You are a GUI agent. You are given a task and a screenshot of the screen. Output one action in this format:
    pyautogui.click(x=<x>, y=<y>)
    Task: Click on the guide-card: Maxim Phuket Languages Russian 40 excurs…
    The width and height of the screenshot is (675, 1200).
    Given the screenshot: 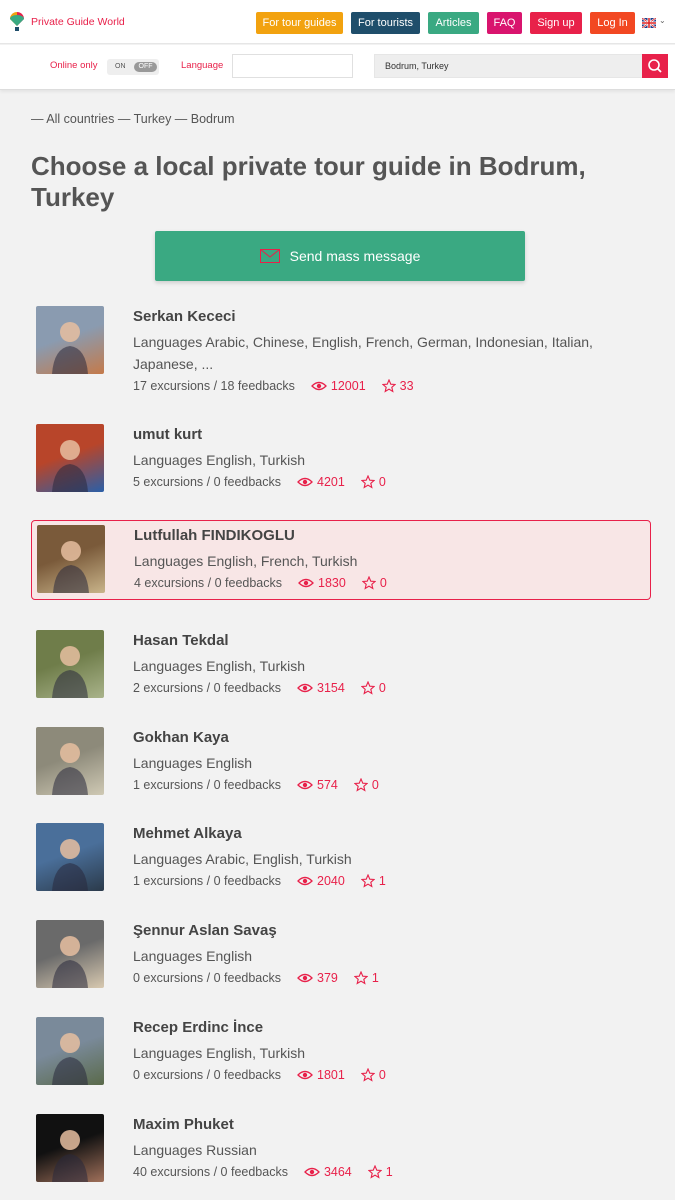 What is the action you would take?
    pyautogui.click(x=341, y=1152)
    